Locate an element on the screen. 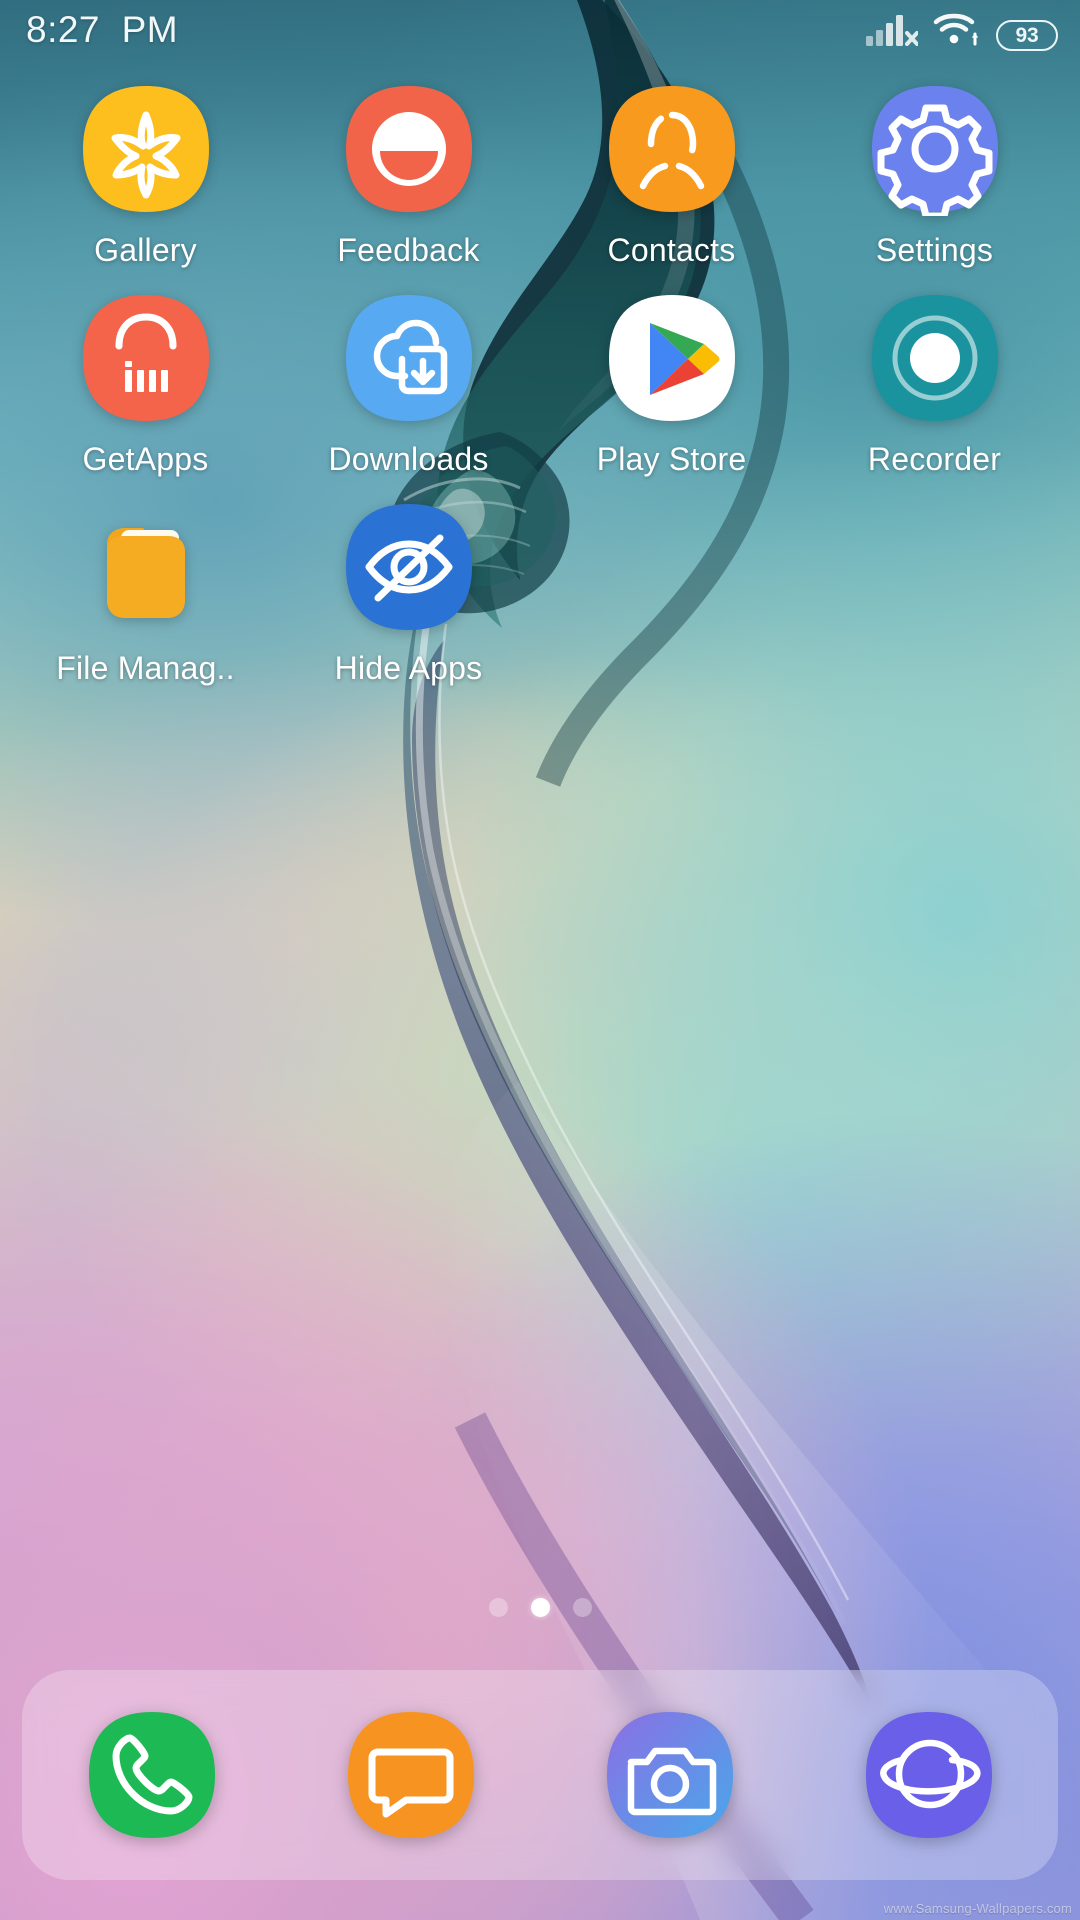 This screenshot has width=1080, height=1920. browser-planet-icon is located at coordinates (929, 1775).